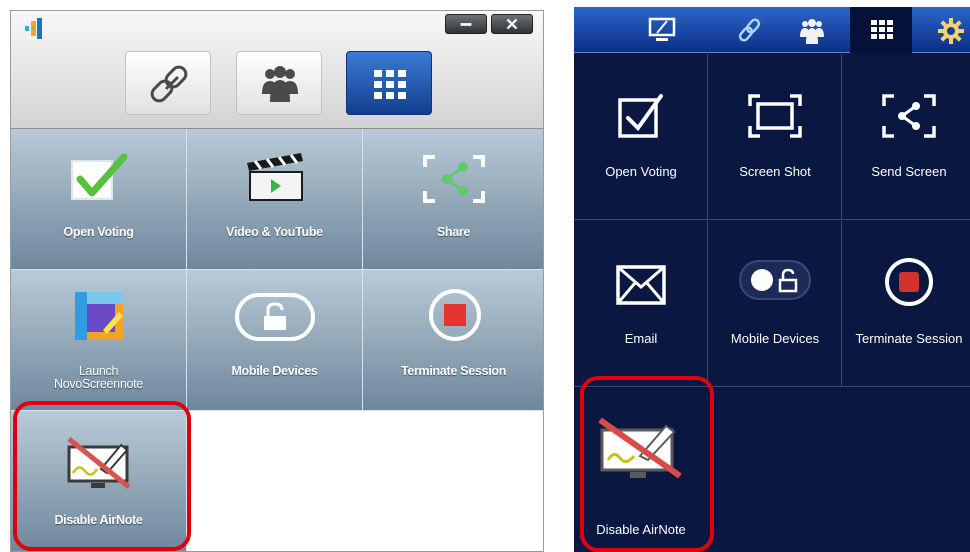 Image resolution: width=970 pixels, height=552 pixels. I want to click on tile-label: Screen Shot, so click(775, 171).